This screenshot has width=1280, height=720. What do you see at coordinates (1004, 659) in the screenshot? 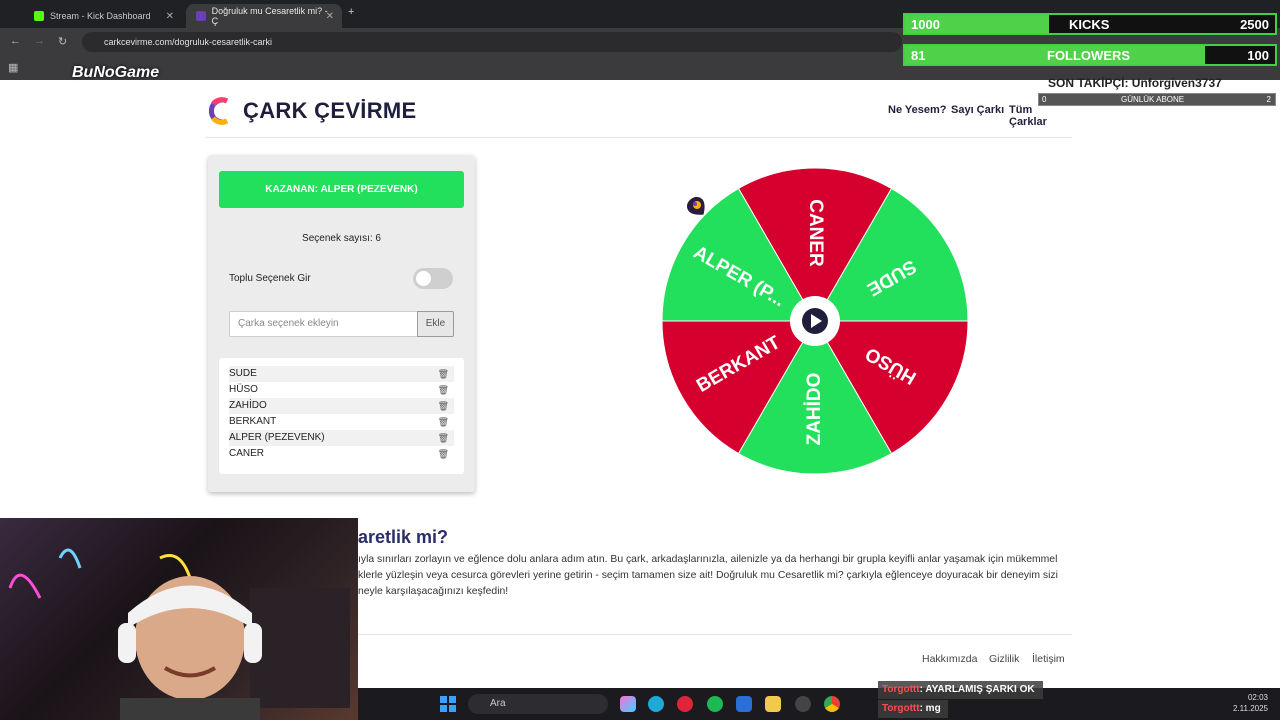
I see `footer-link-privacy: Gizlilik` at bounding box center [1004, 659].